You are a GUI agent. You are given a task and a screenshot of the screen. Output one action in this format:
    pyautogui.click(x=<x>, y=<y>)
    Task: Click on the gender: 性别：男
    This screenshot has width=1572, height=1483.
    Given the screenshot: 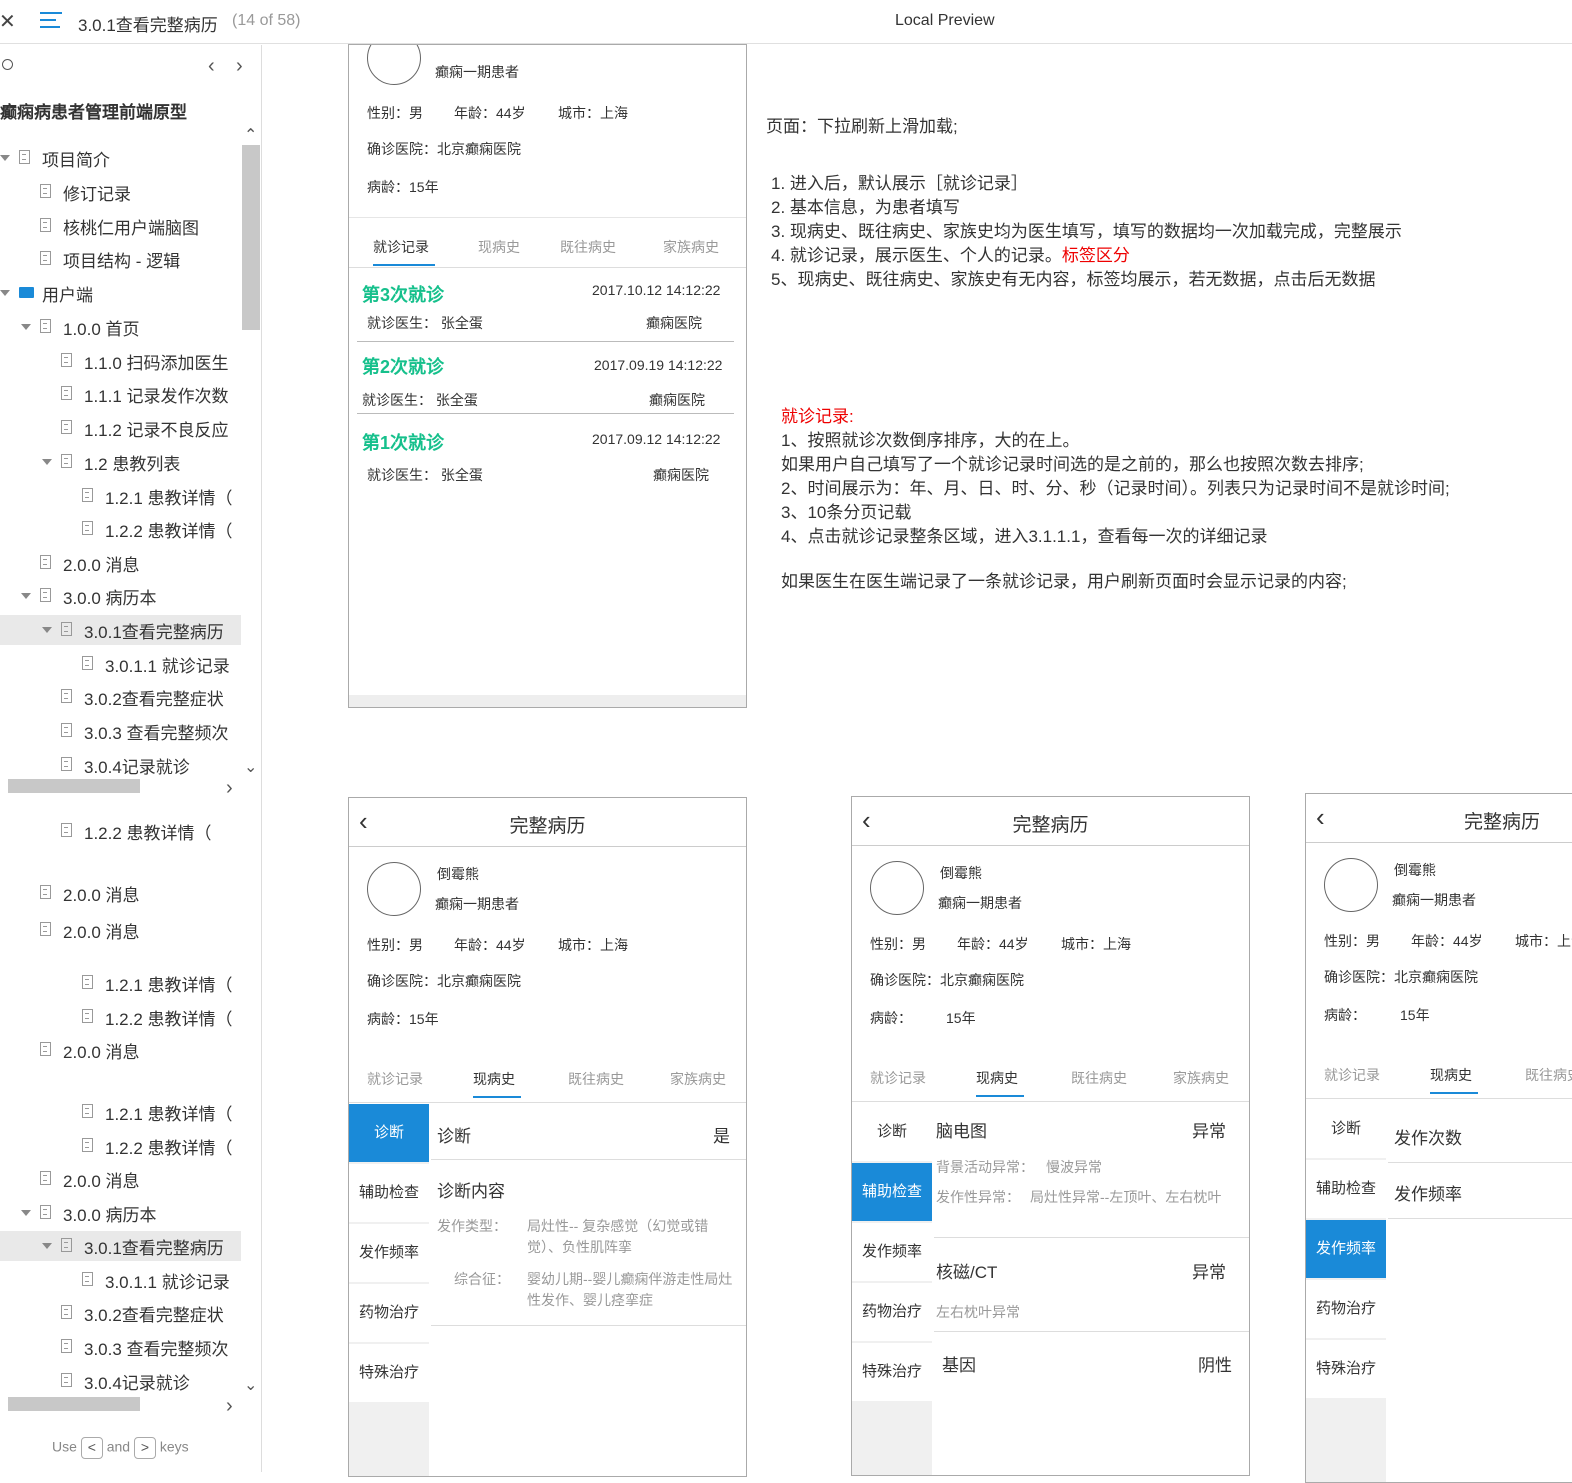 What is the action you would take?
    pyautogui.click(x=395, y=945)
    